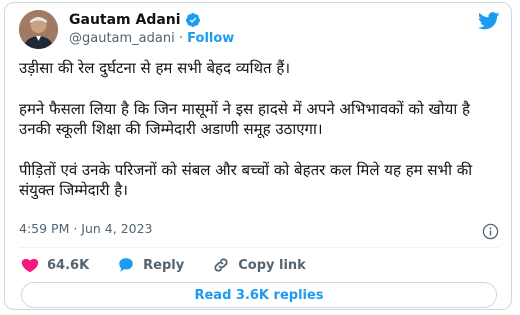  Describe the element at coordinates (489, 21) in the screenshot. I see `twitter-bird-icon` at that location.